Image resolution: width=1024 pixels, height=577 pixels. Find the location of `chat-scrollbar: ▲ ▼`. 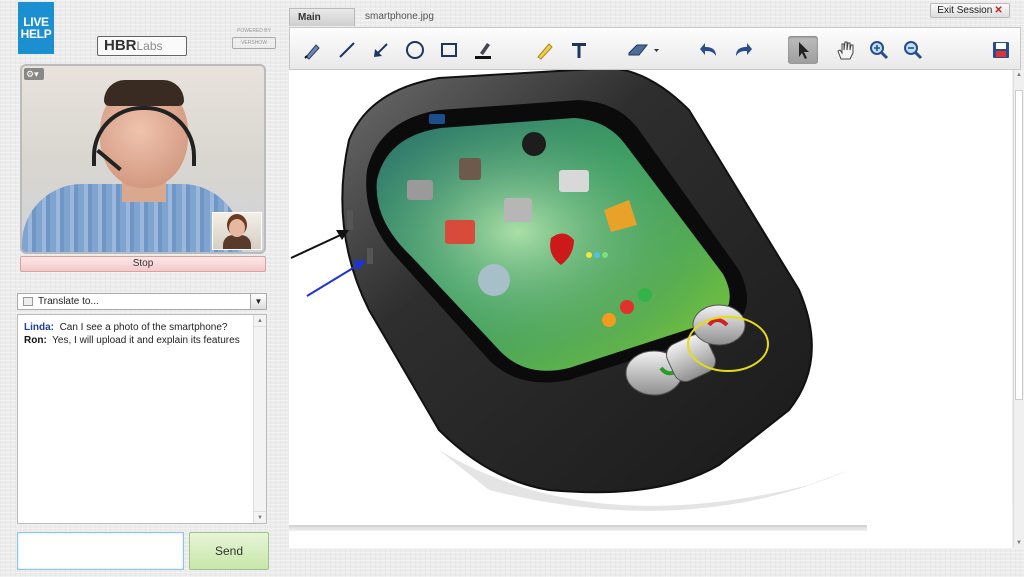

chat-scrollbar: ▲ ▼ is located at coordinates (259, 419).